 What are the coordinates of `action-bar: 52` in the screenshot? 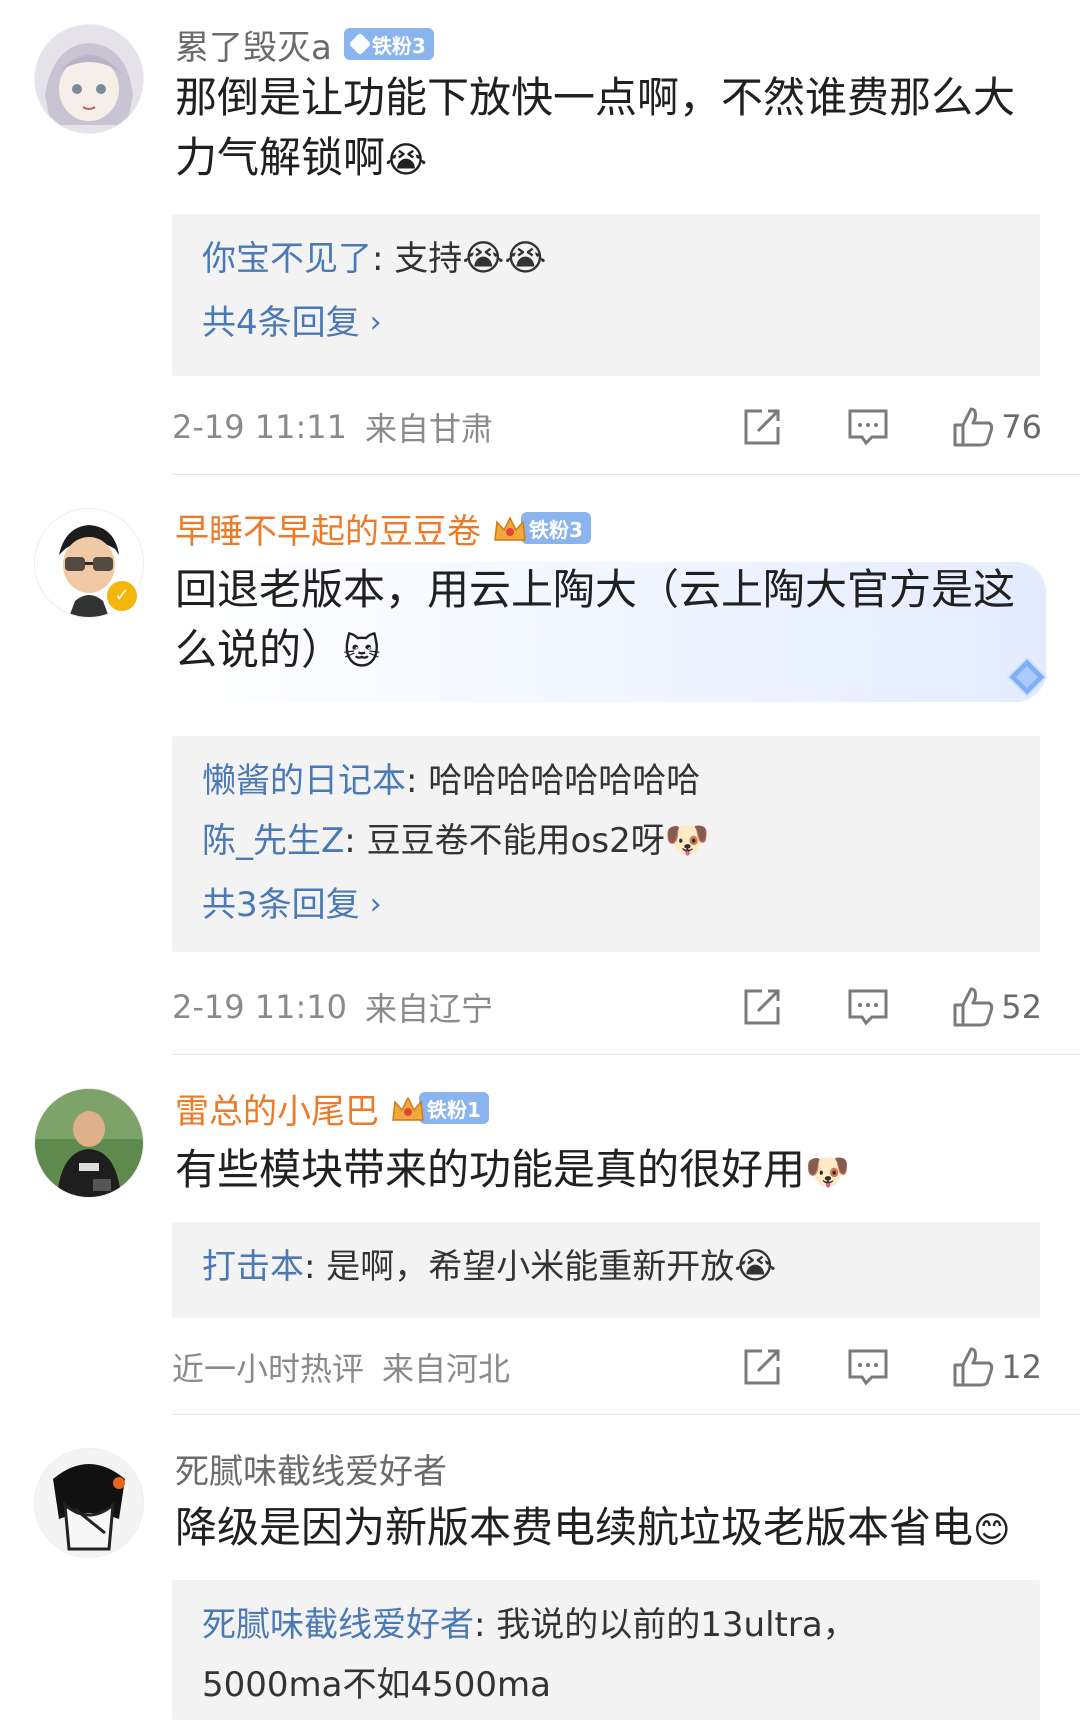 It's located at (875, 1007).